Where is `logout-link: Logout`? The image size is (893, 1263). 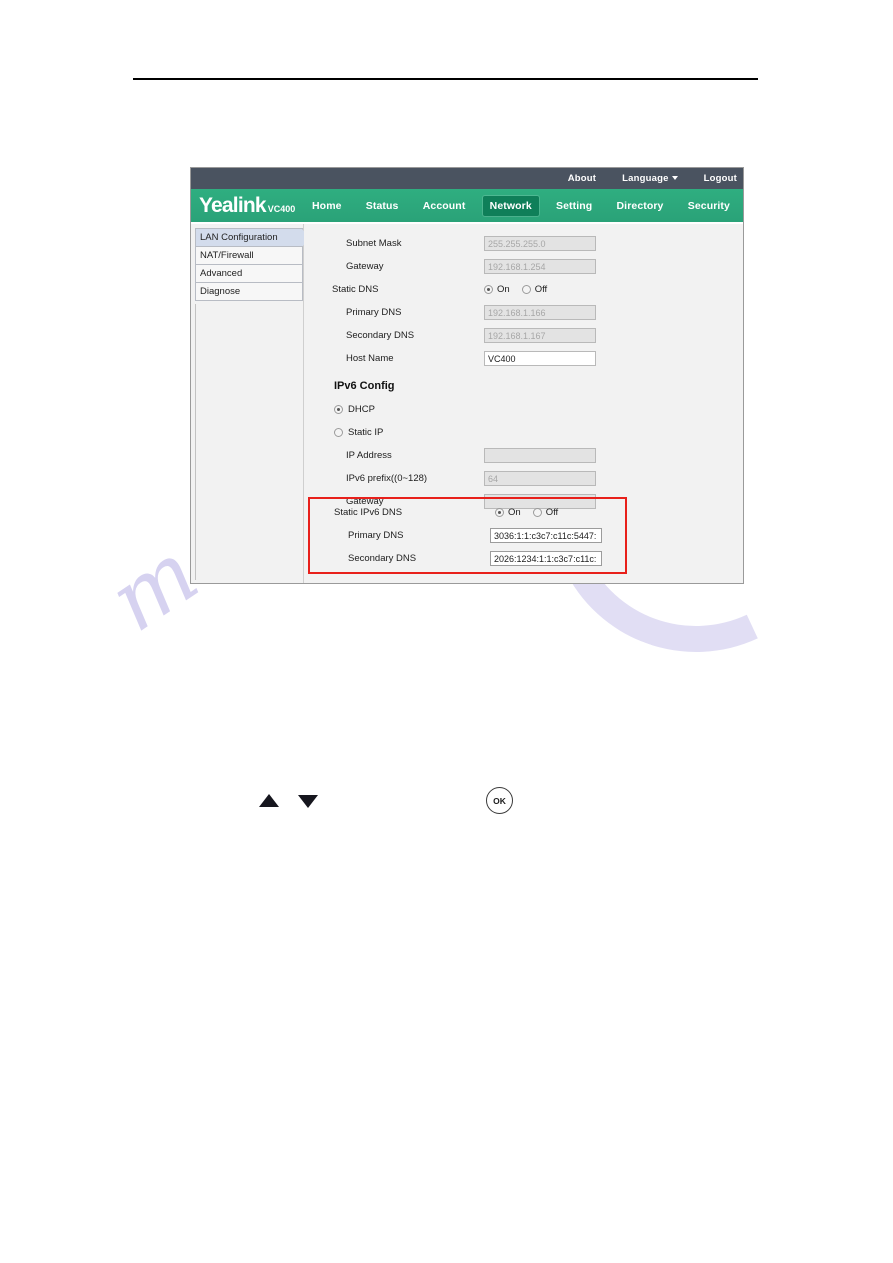 logout-link: Logout is located at coordinates (720, 178).